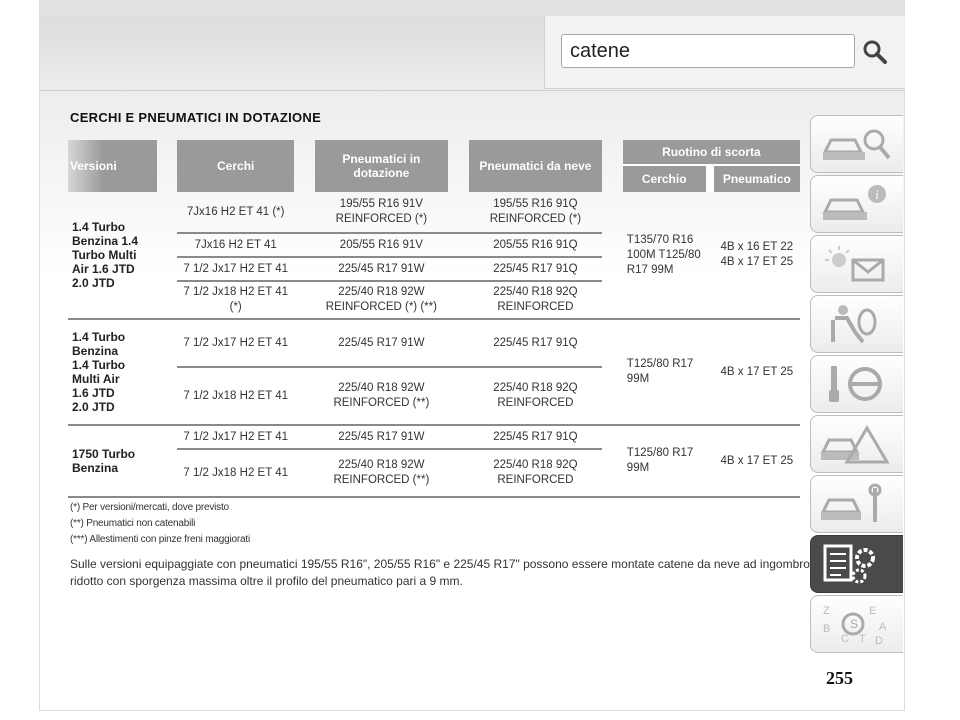 This screenshot has width=960, height=720. What do you see at coordinates (664, 256) in the screenshot?
I see `cell-ruotino-cerchio: T135/70 R16 100M T125/80 R17 99M` at bounding box center [664, 256].